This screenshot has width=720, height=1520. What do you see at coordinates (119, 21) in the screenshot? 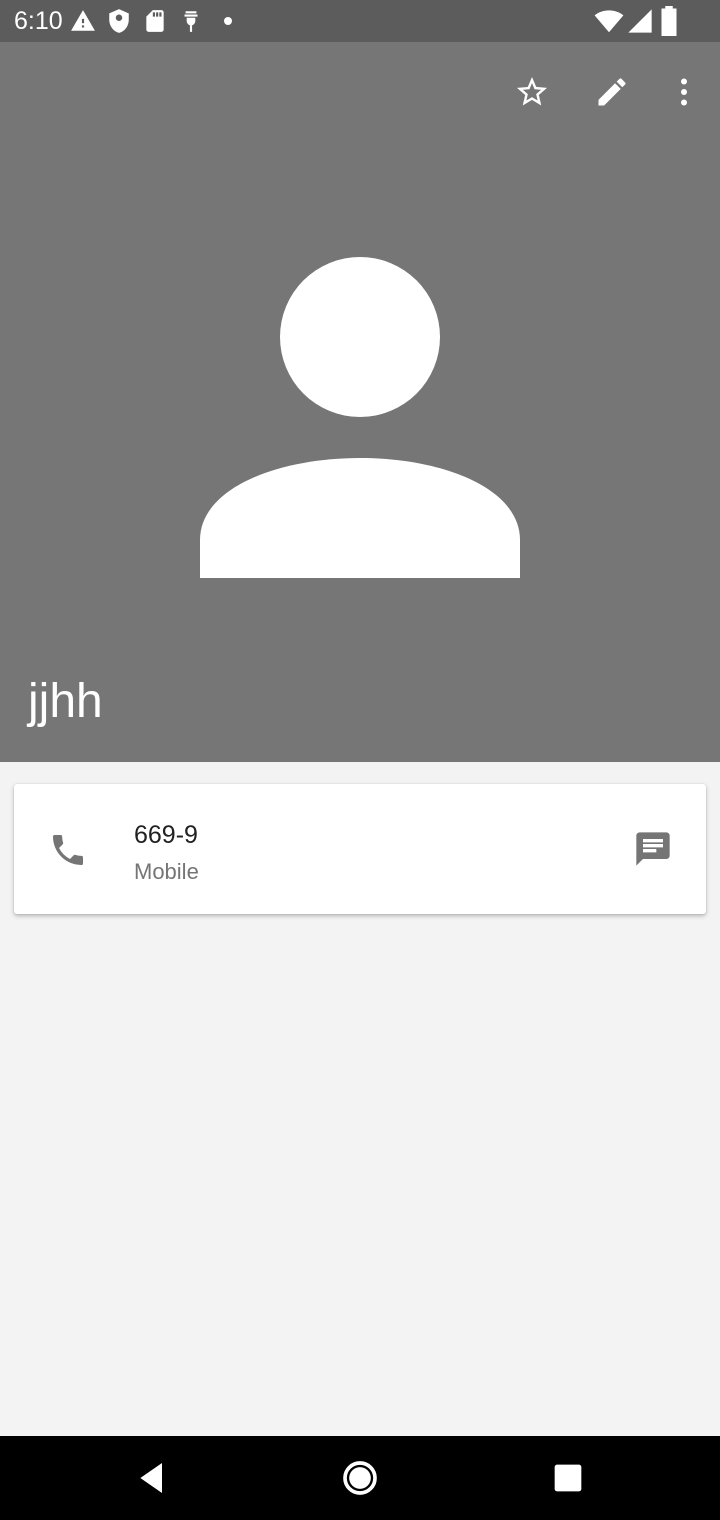
I see `shield-icon` at bounding box center [119, 21].